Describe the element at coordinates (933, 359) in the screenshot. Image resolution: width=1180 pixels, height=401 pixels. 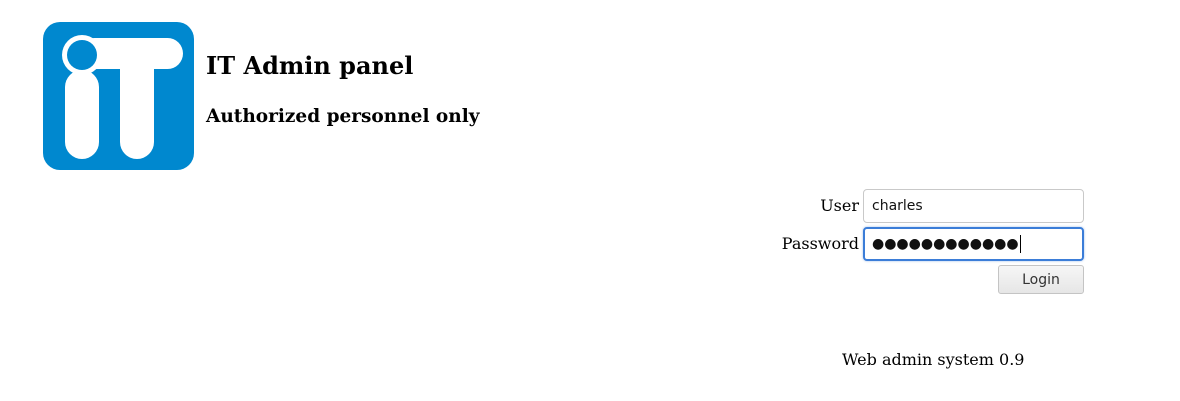
I see `footer-version: Web admin system 0.9` at that location.